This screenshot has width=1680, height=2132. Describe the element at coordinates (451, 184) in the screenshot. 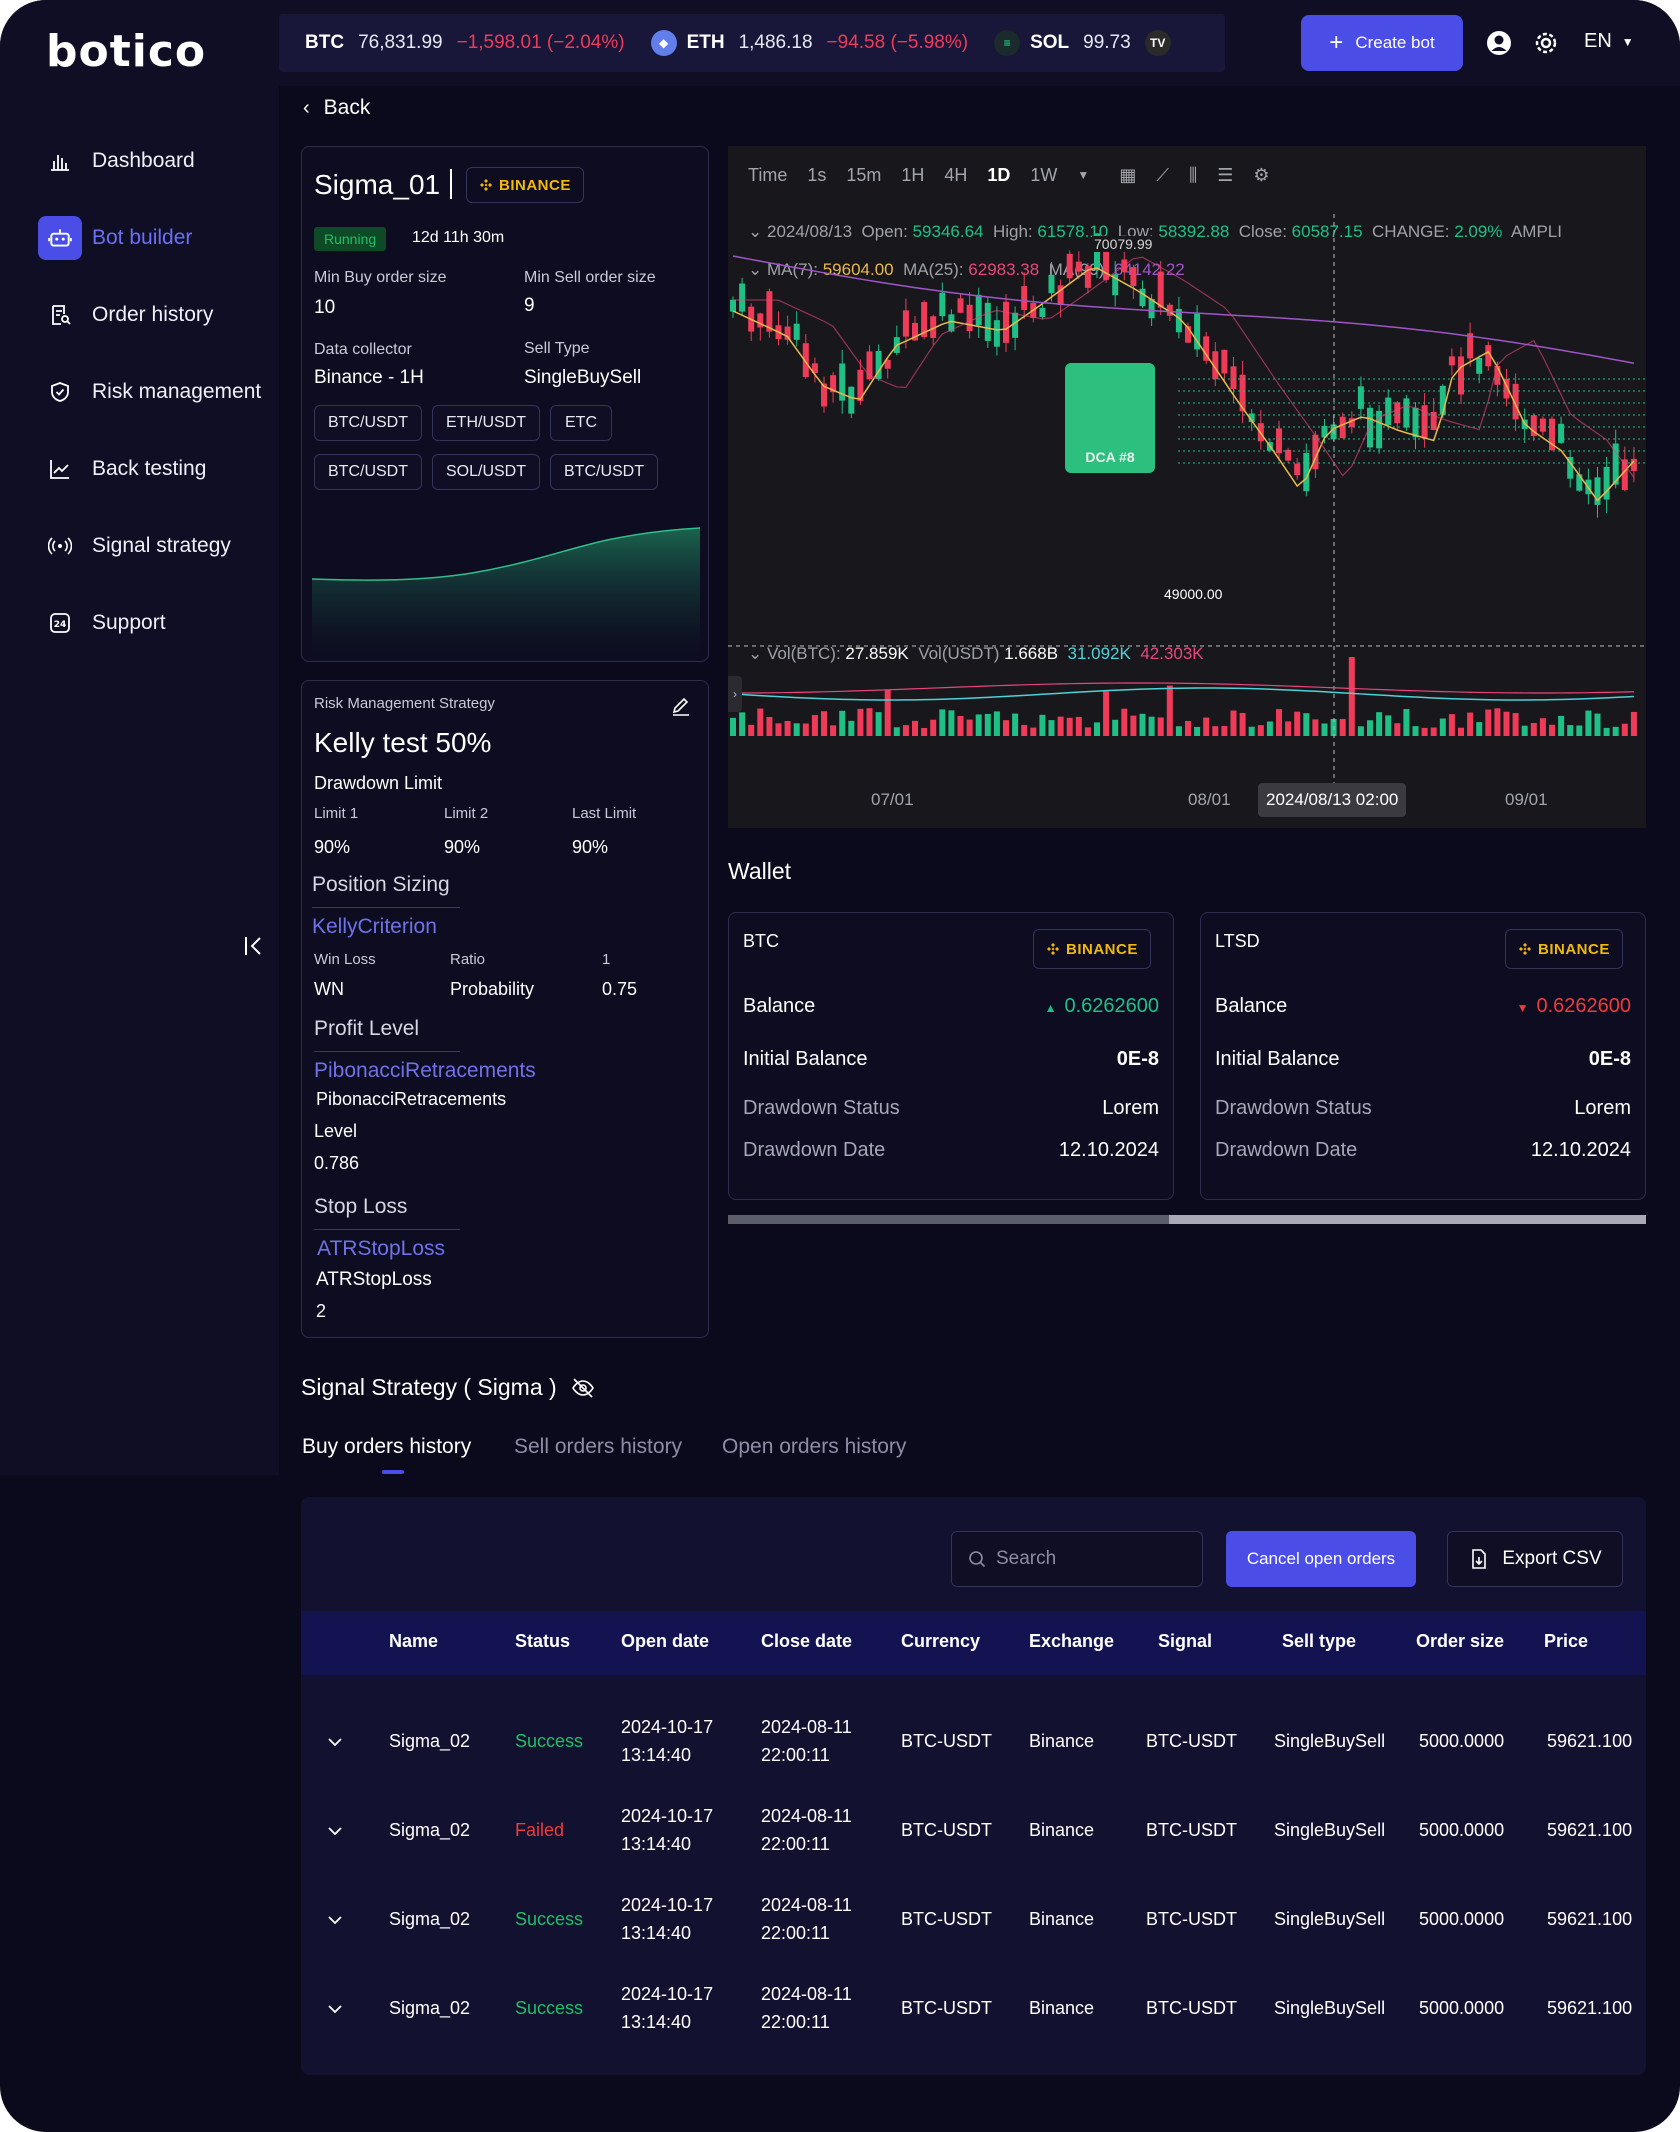

I see `divider` at that location.